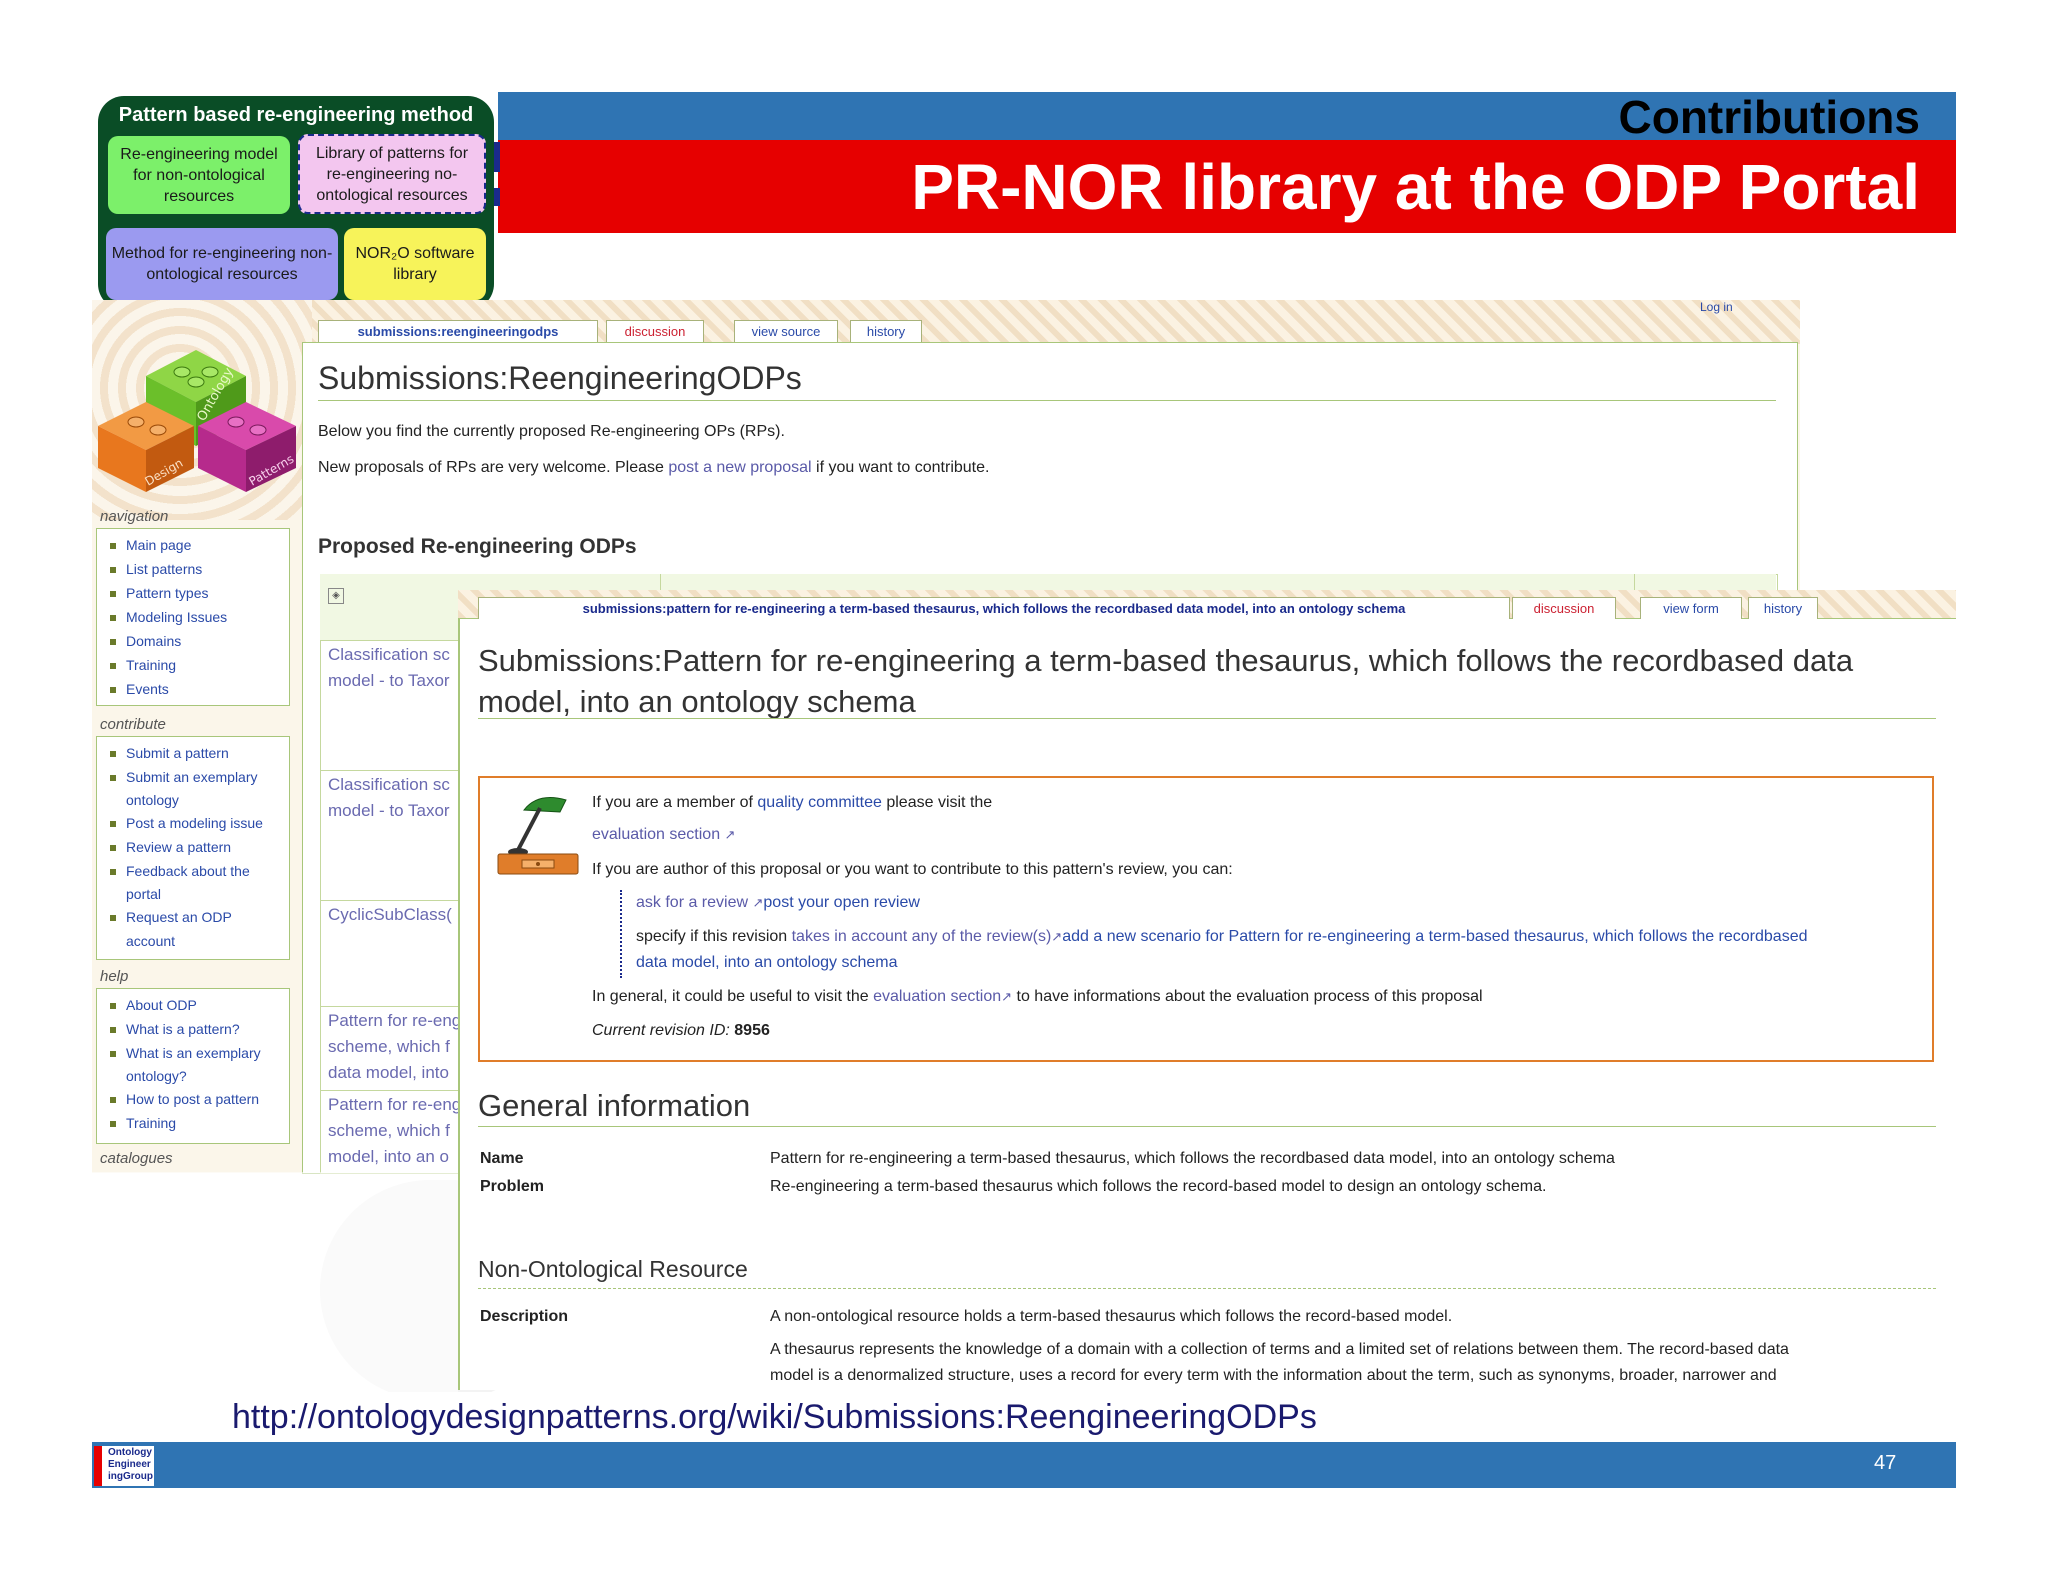 The height and width of the screenshot is (1582, 2048). I want to click on sidebar-item-label: List patterns, so click(164, 569).